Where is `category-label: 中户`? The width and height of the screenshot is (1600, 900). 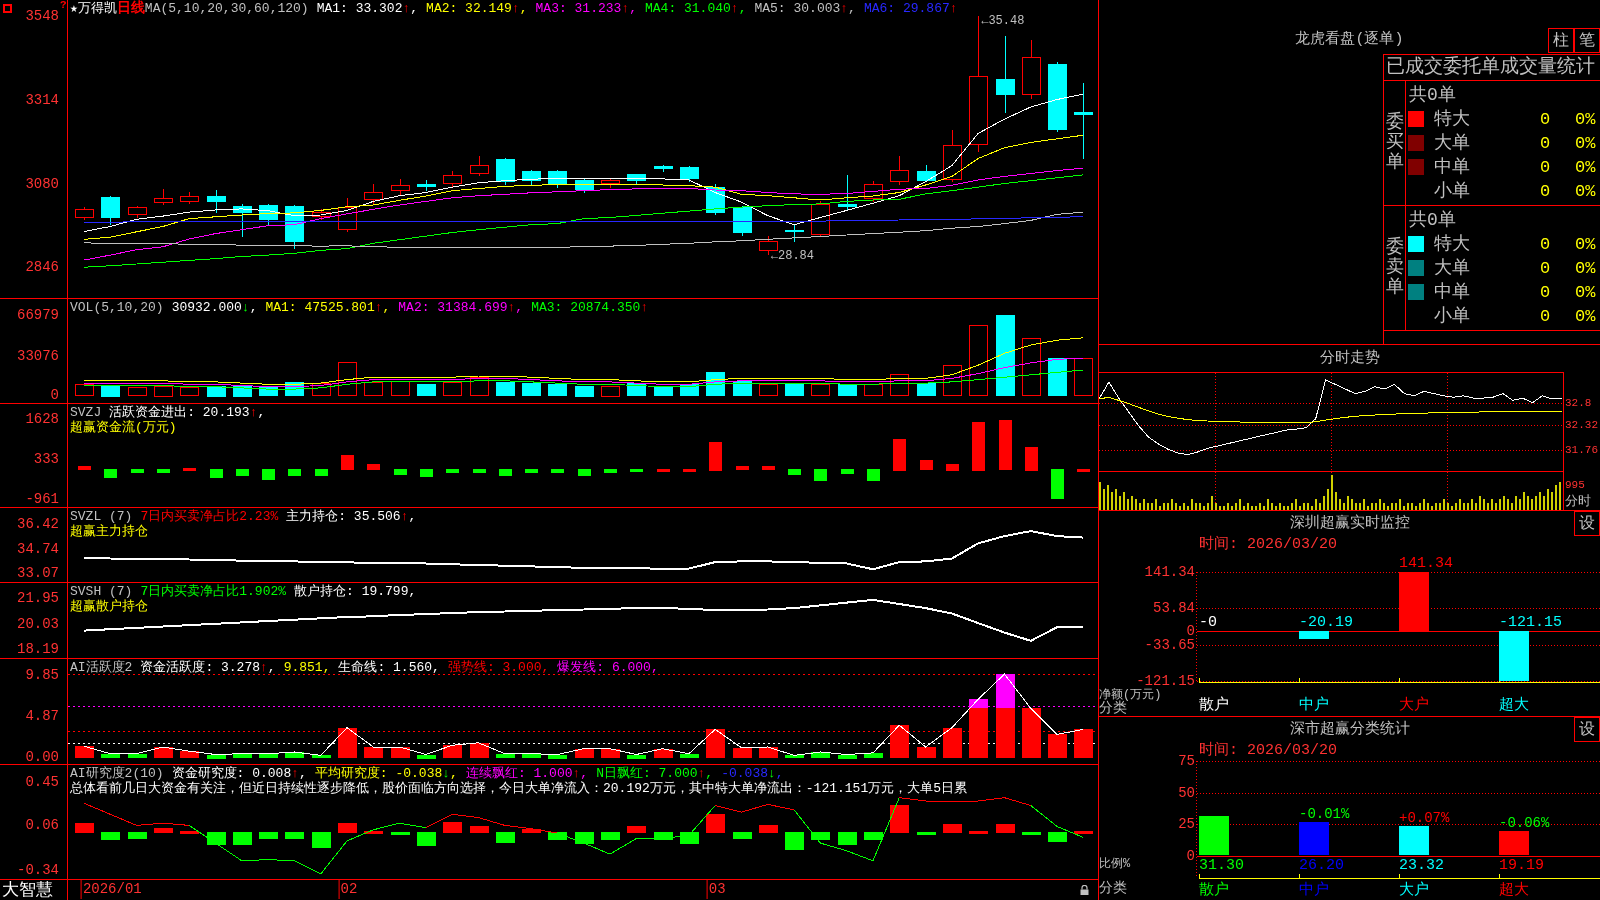
category-label: 中户 is located at coordinates (1314, 890).